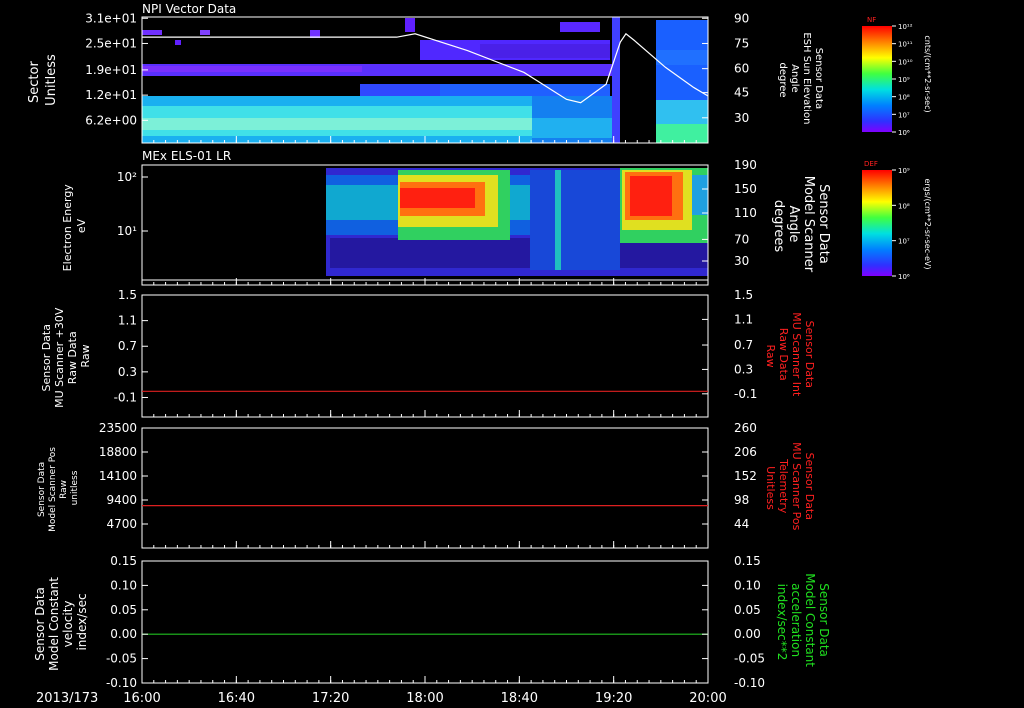 The image size is (1024, 708). I want to click on svg-text:Sensor Data MU Scanner I: Sensor Data MU Scanner Int Raw Data Raw, so click(790, 356).